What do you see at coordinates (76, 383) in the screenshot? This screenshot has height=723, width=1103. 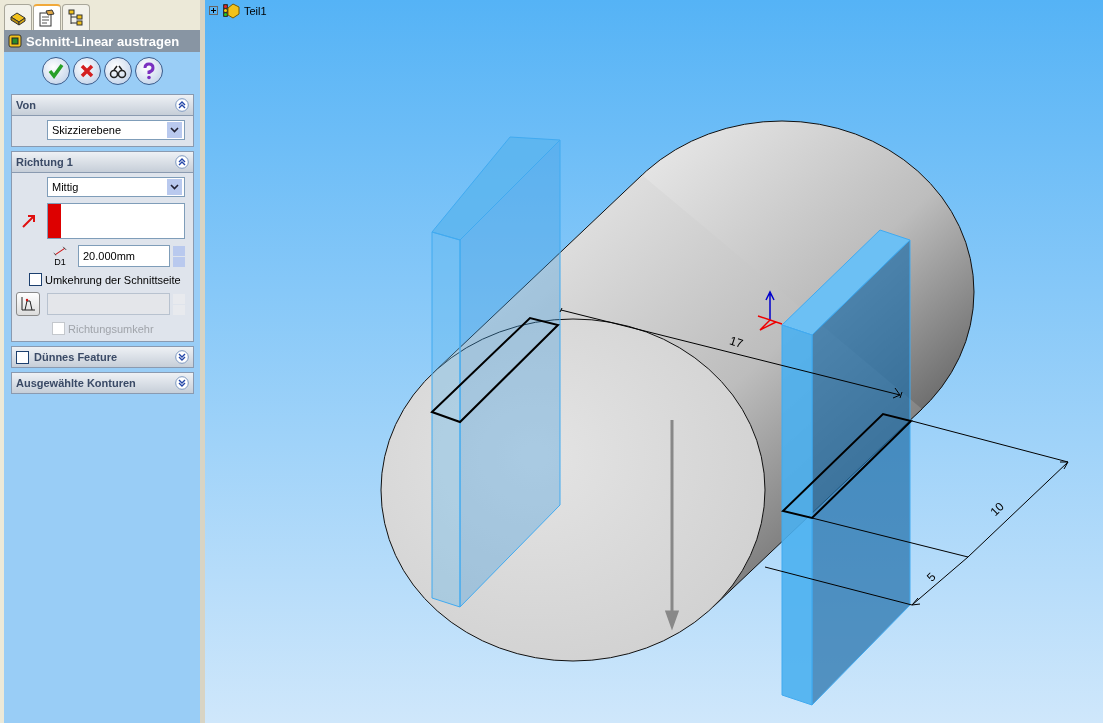 I see `section-title: Ausgewählte Konturen` at bounding box center [76, 383].